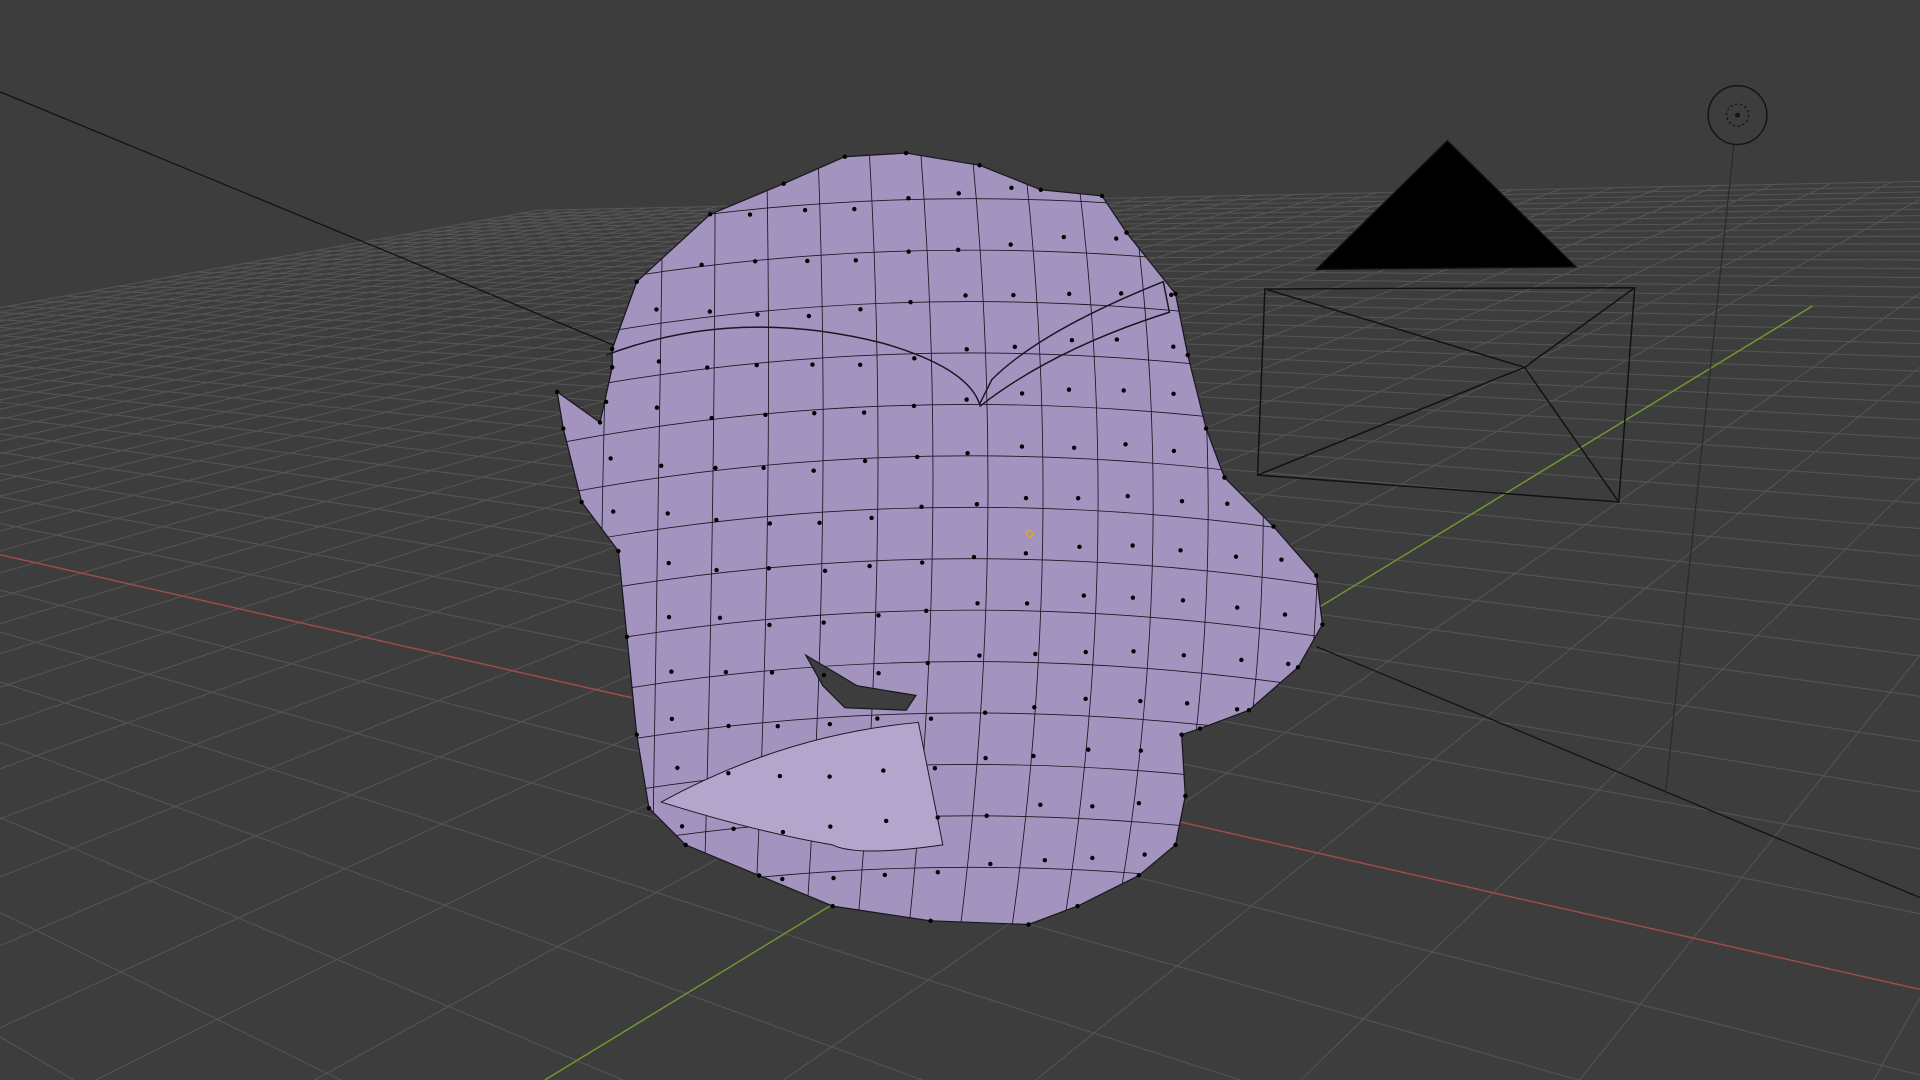 Image resolution: width=1920 pixels, height=1080 pixels. Describe the element at coordinates (1737, 115) in the screenshot. I see `light-icon-center` at that location.